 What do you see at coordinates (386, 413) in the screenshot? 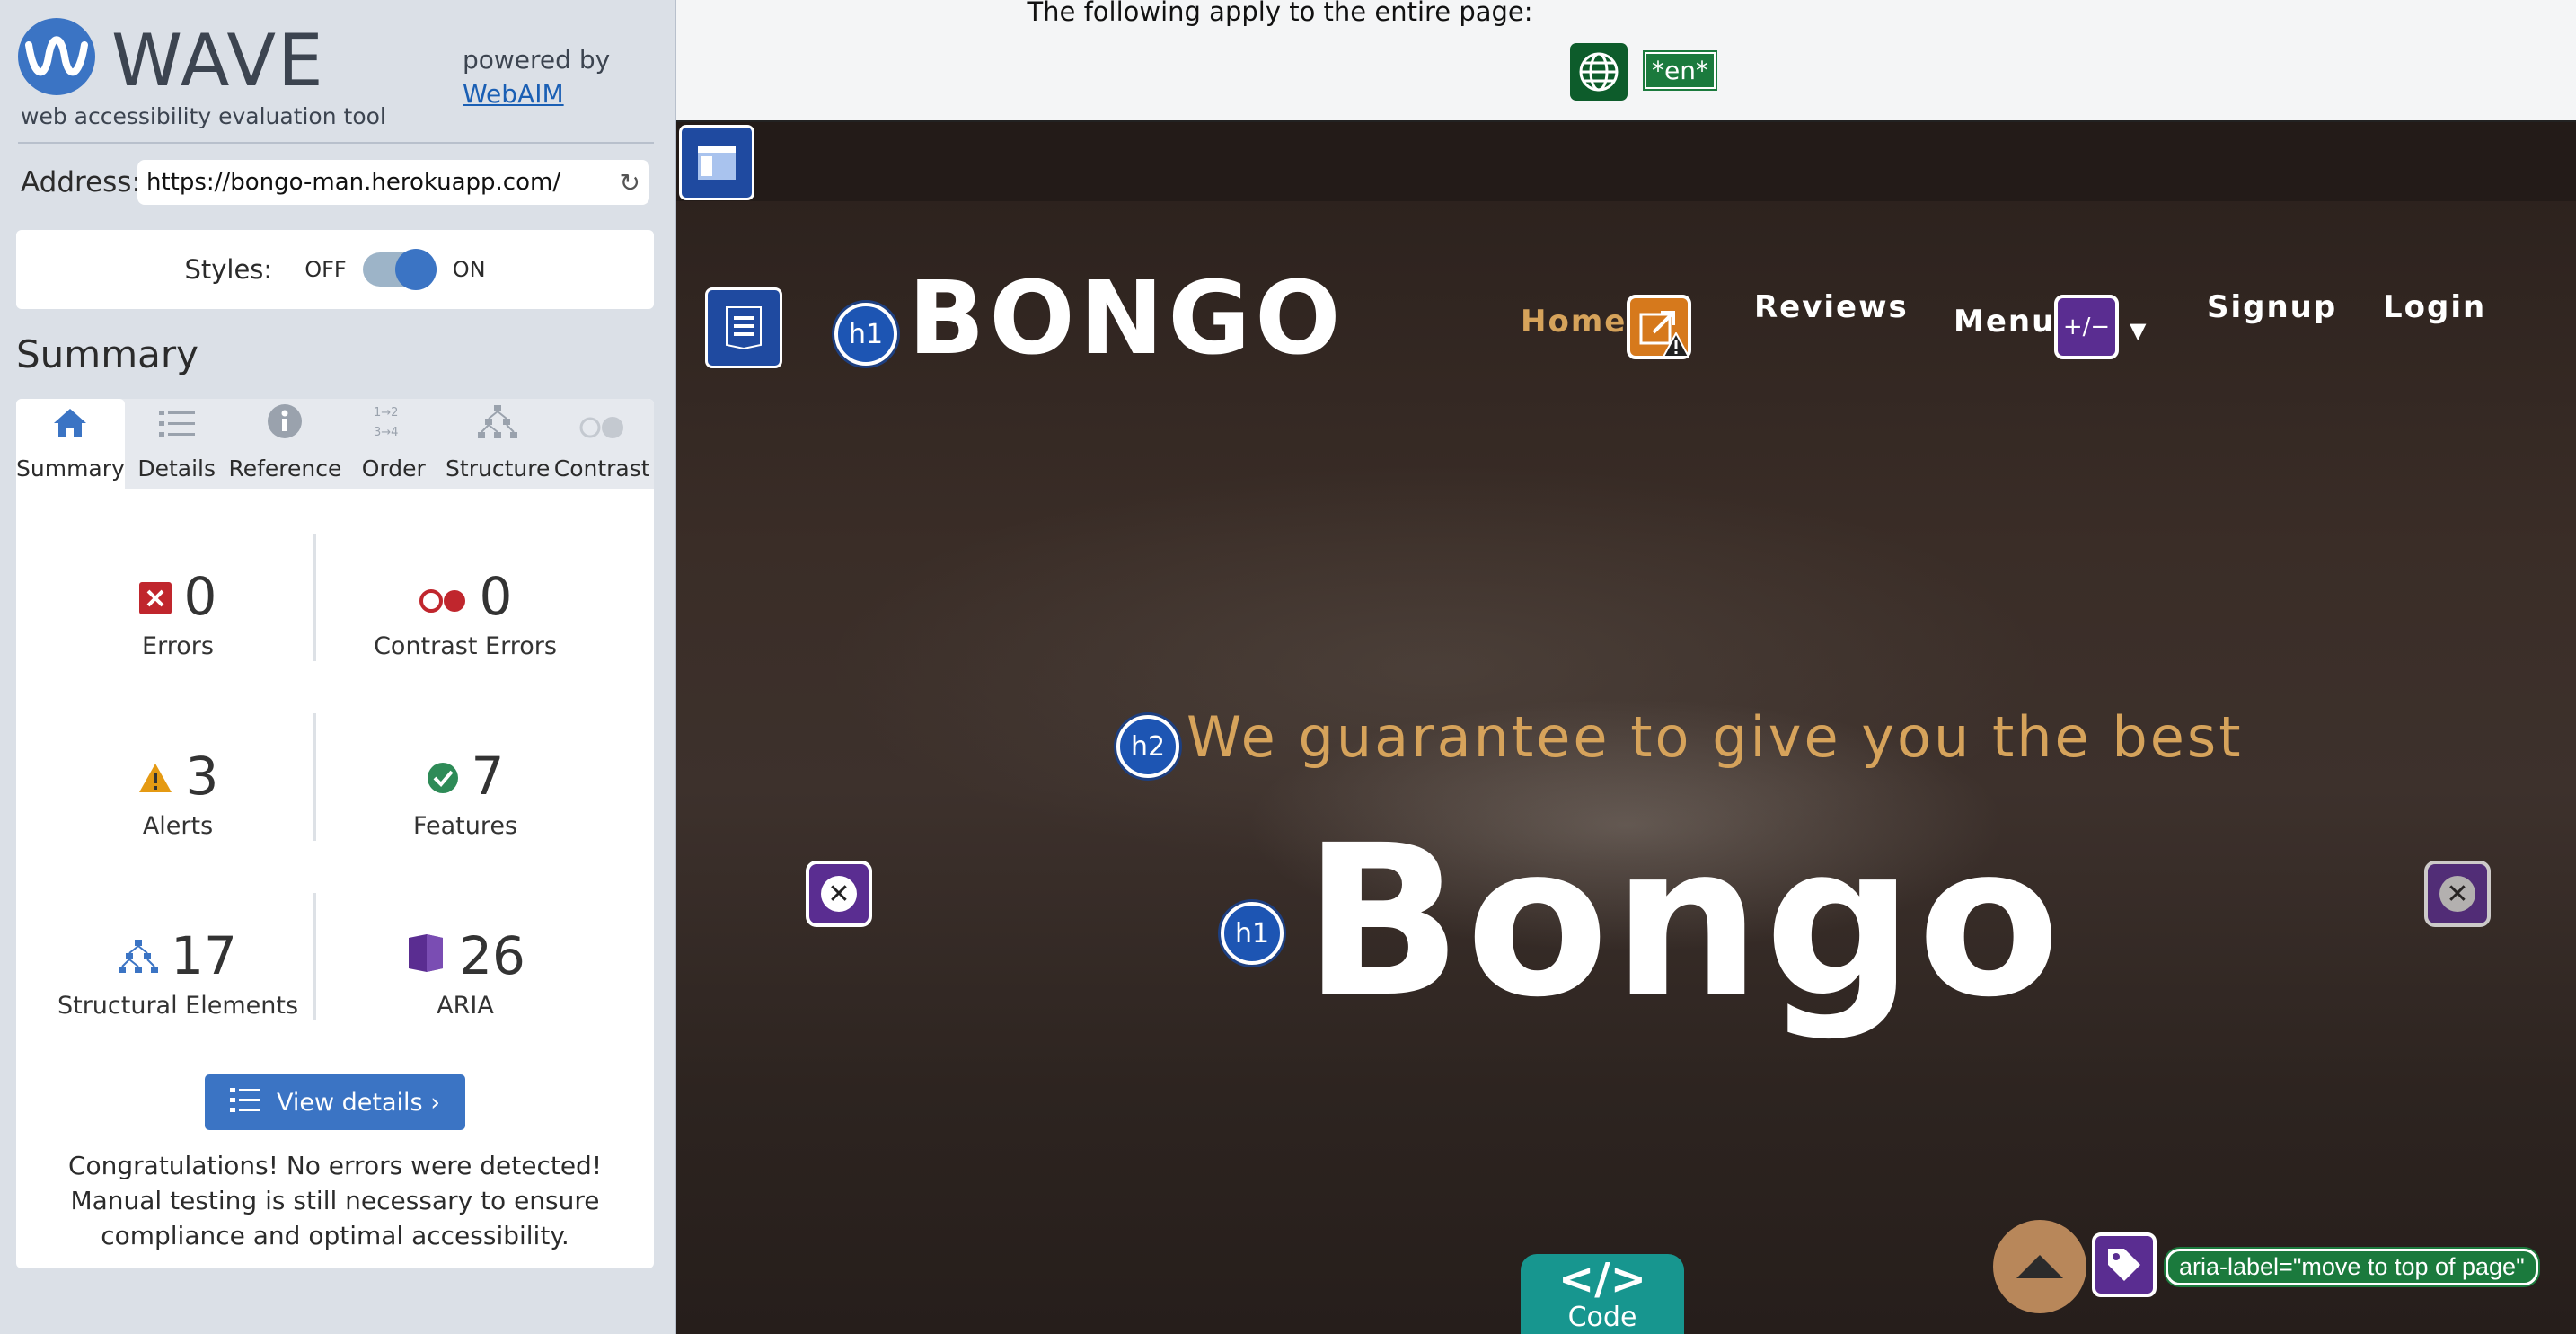
I see `svg-text: 1→2` at bounding box center [386, 413].